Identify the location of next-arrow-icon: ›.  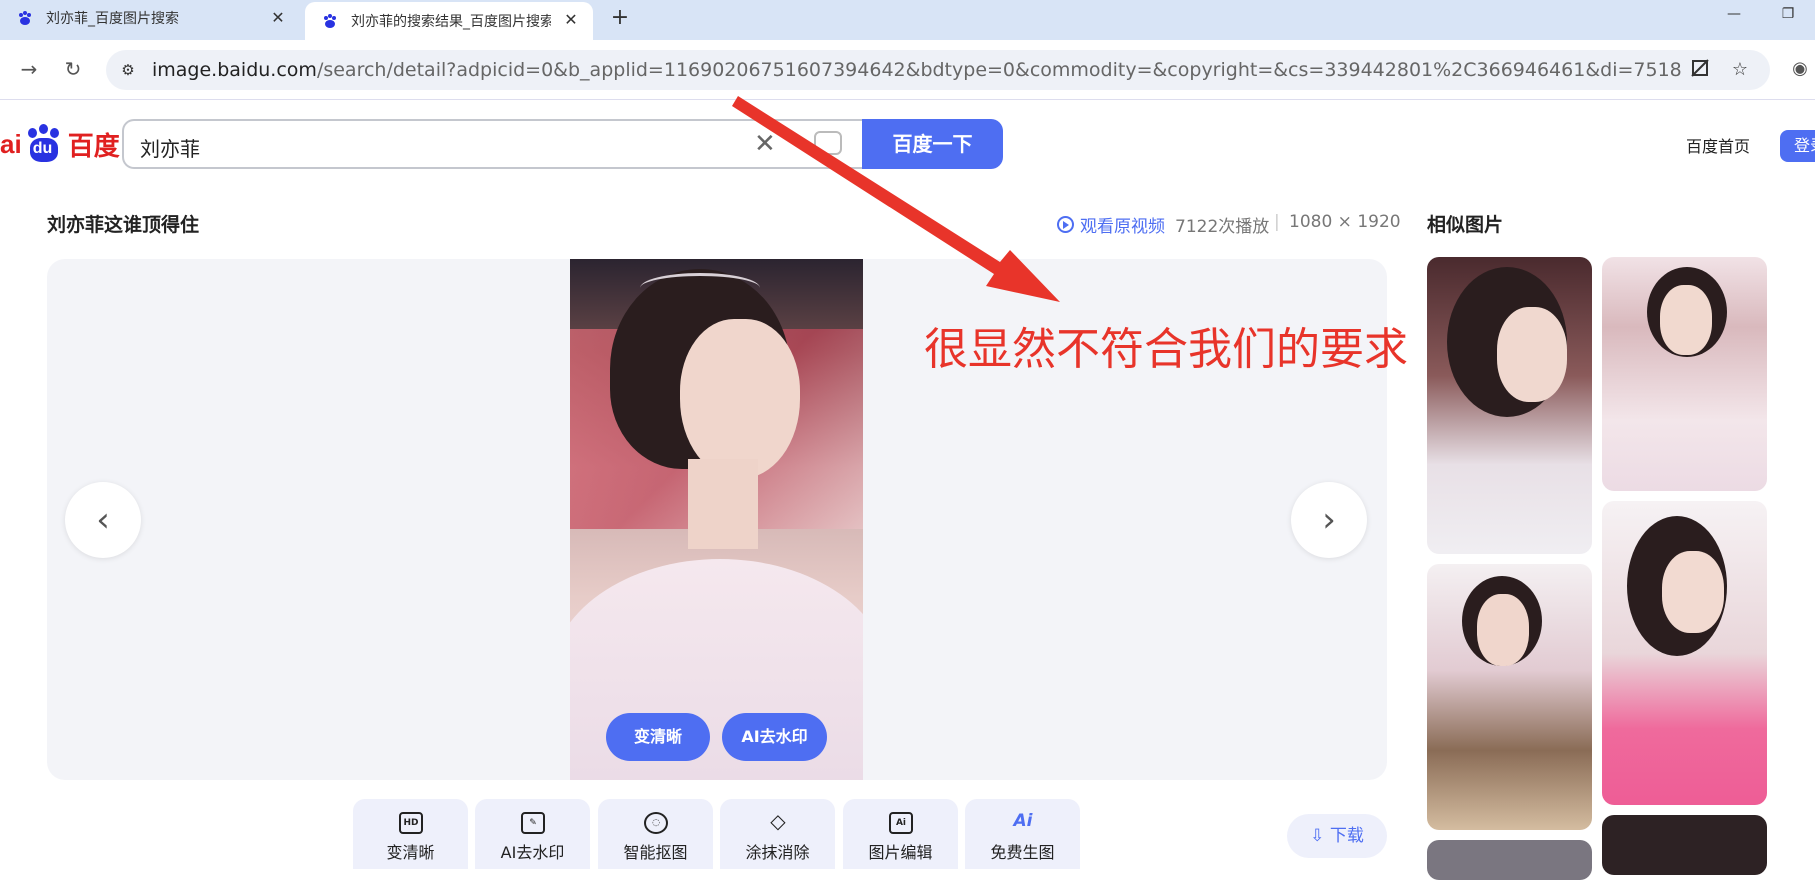
(1329, 520).